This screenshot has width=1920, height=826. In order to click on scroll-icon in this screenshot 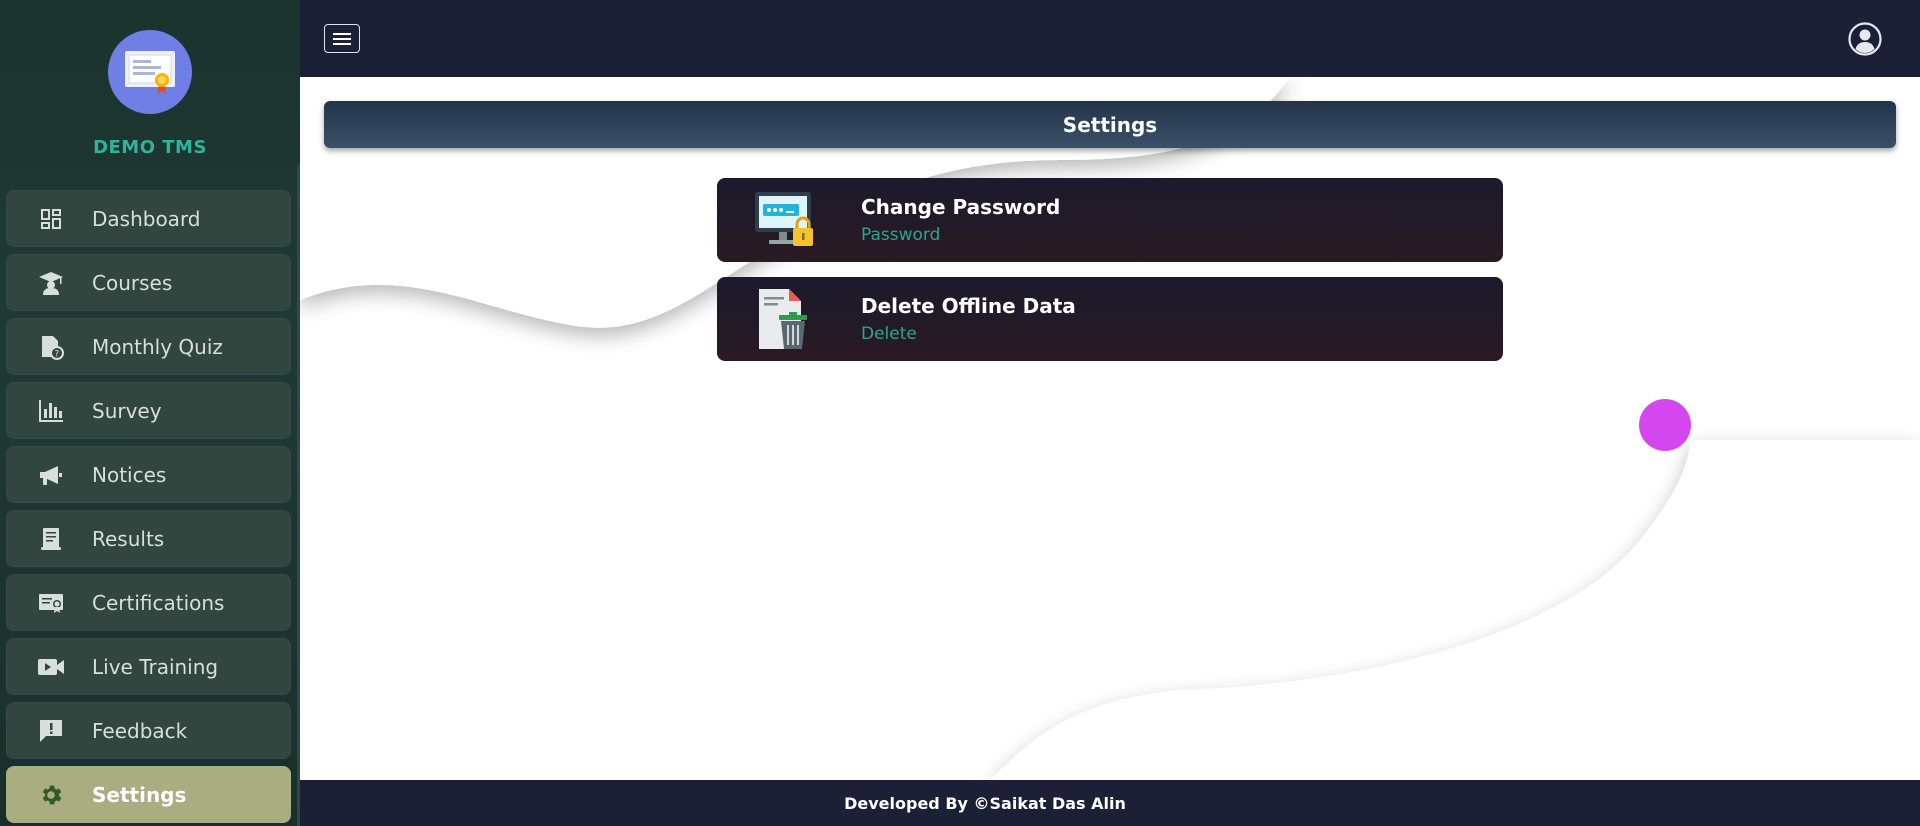, I will do `click(49, 539)`.